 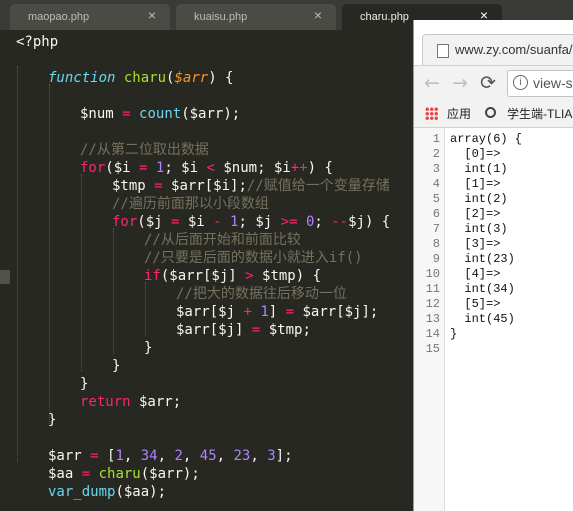 What do you see at coordinates (148, 348) in the screenshot?
I see `code-line-18: }` at bounding box center [148, 348].